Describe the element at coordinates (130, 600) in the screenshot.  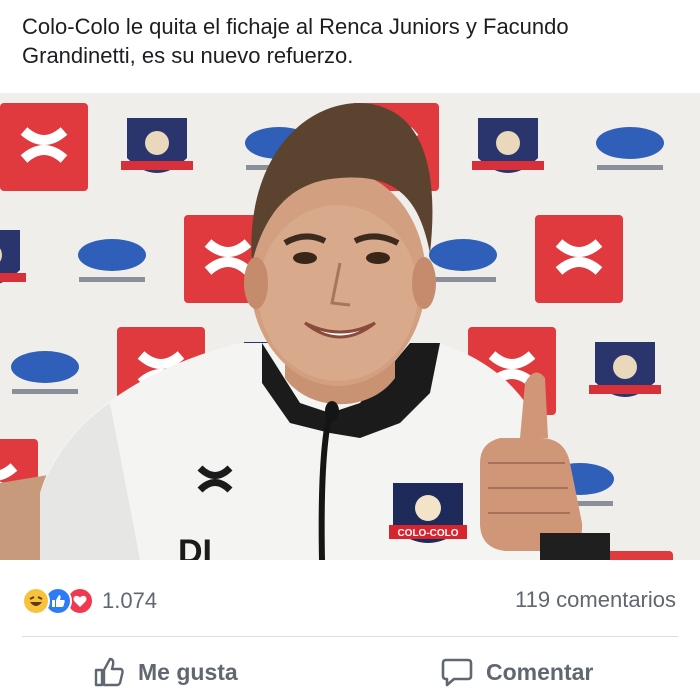
I see `reaction-count: 1.074` at that location.